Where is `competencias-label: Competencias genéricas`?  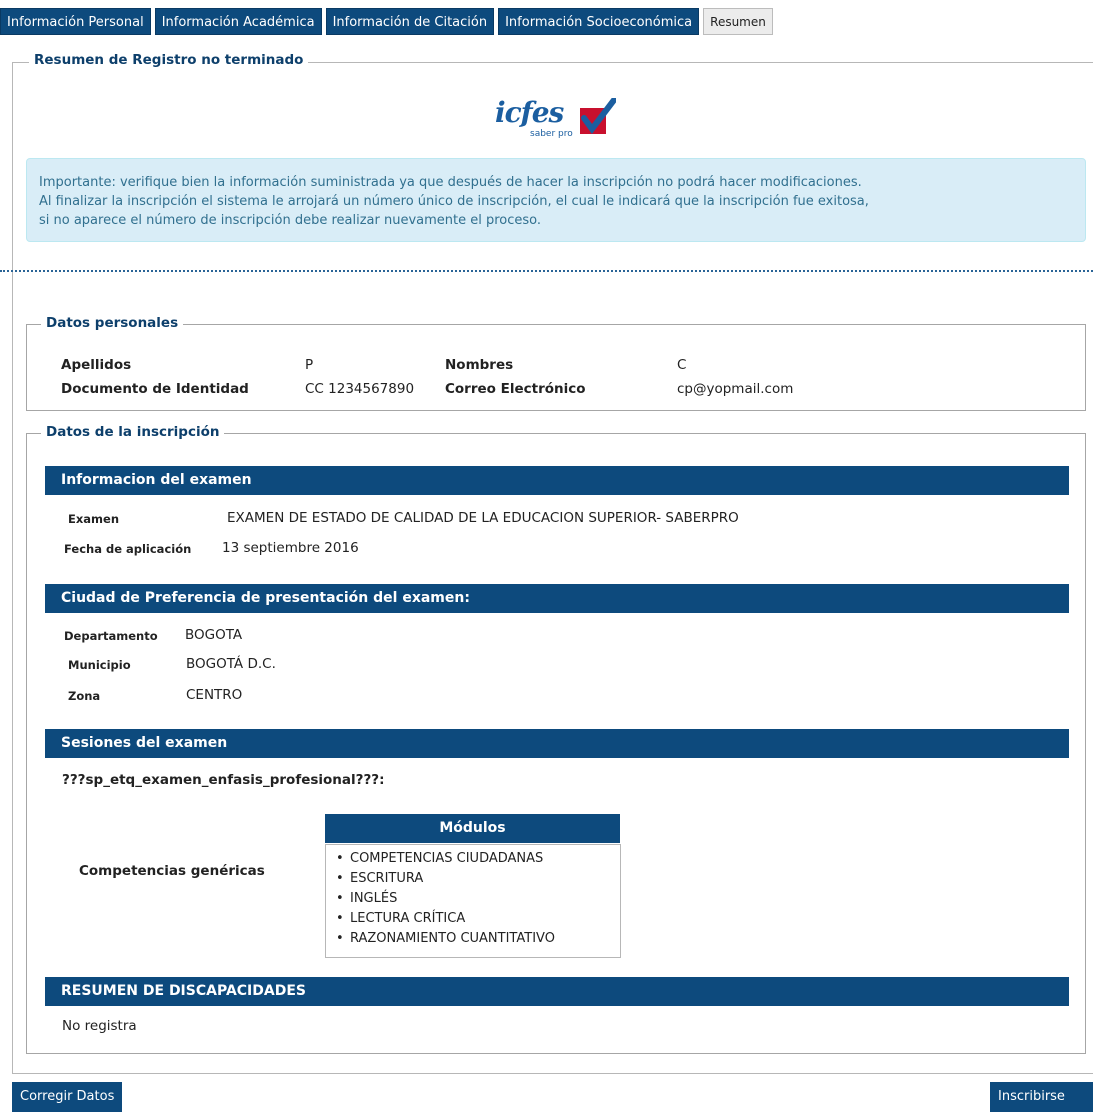
competencias-label: Competencias genéricas is located at coordinates (172, 871).